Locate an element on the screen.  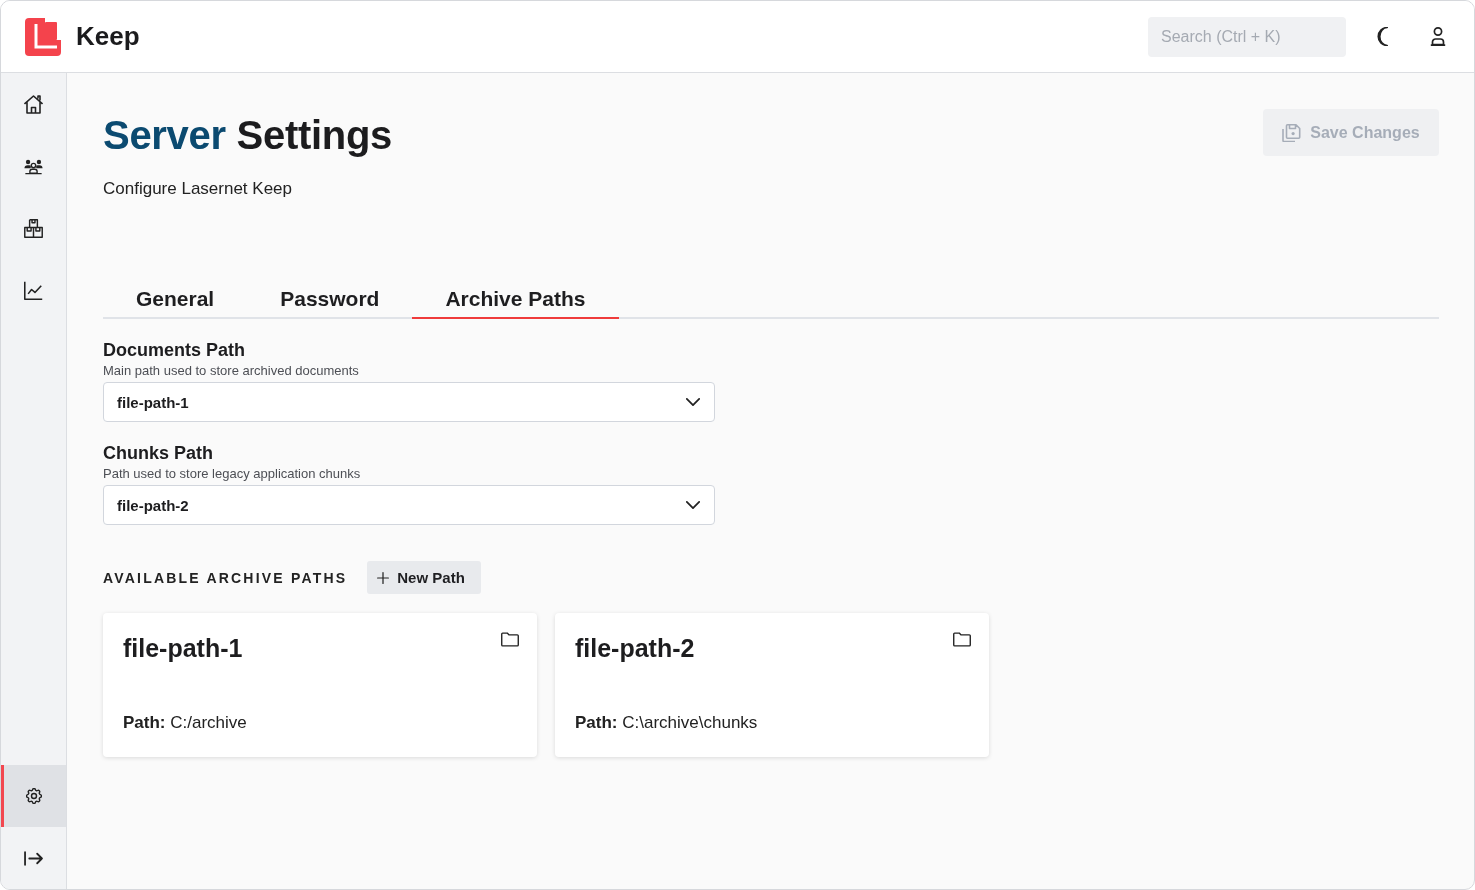
tab: Password is located at coordinates (330, 299).